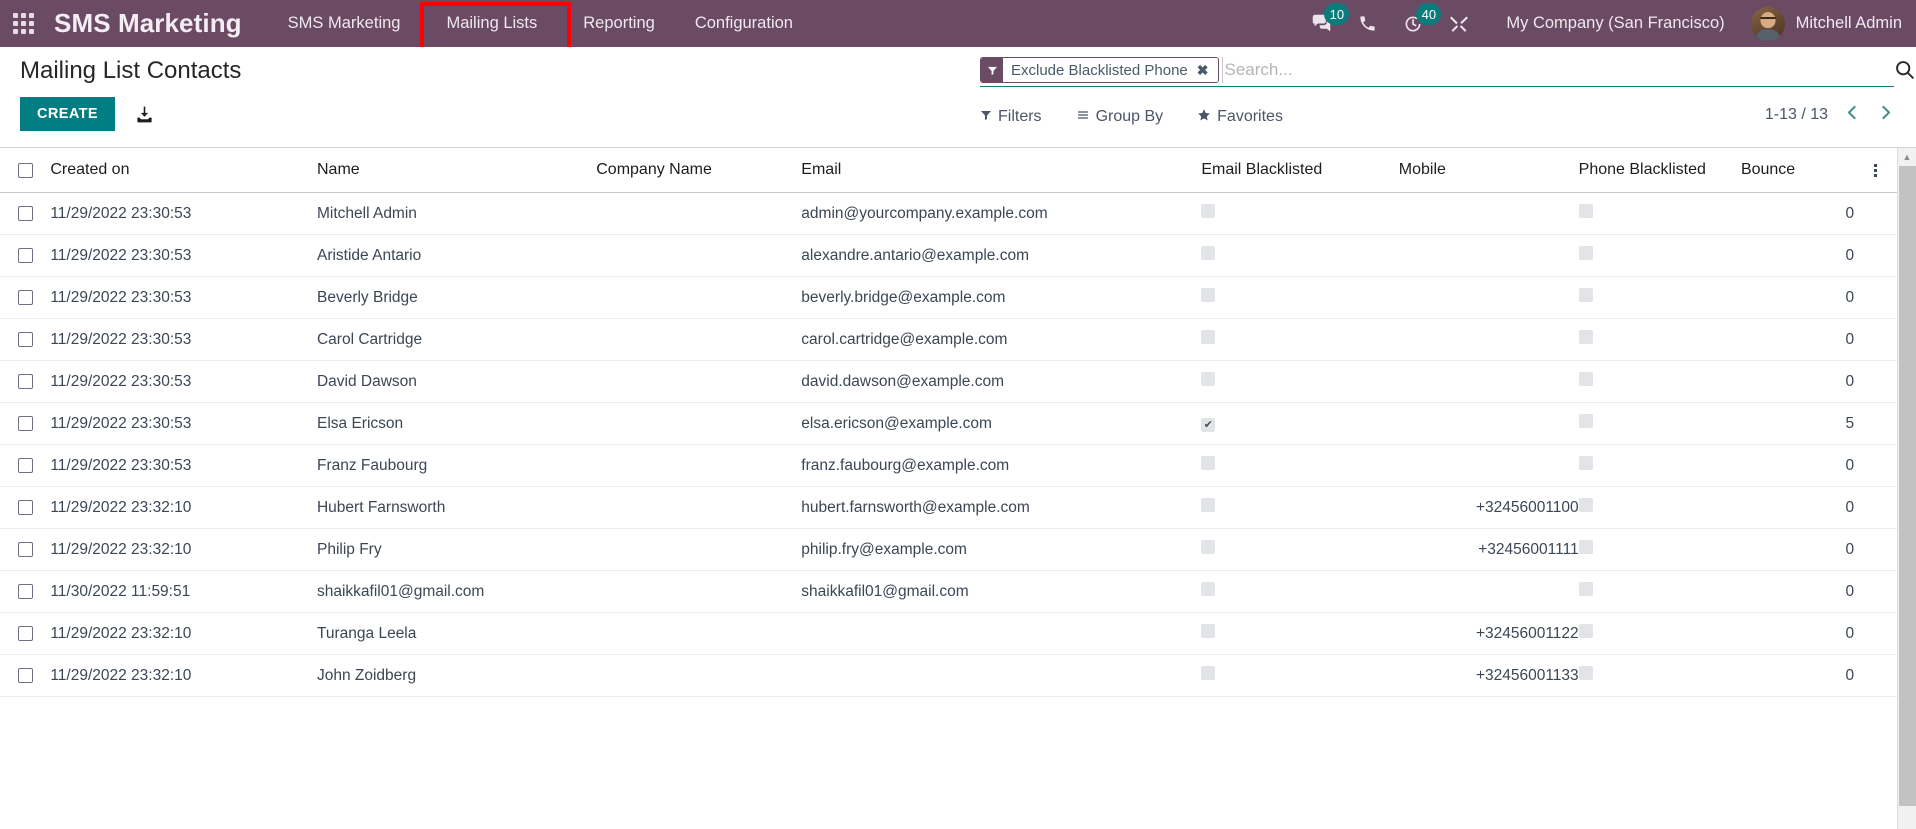 The height and width of the screenshot is (829, 1916). Describe the element at coordinates (183, 170) in the screenshot. I see `column-header-created-on: Created on` at that location.